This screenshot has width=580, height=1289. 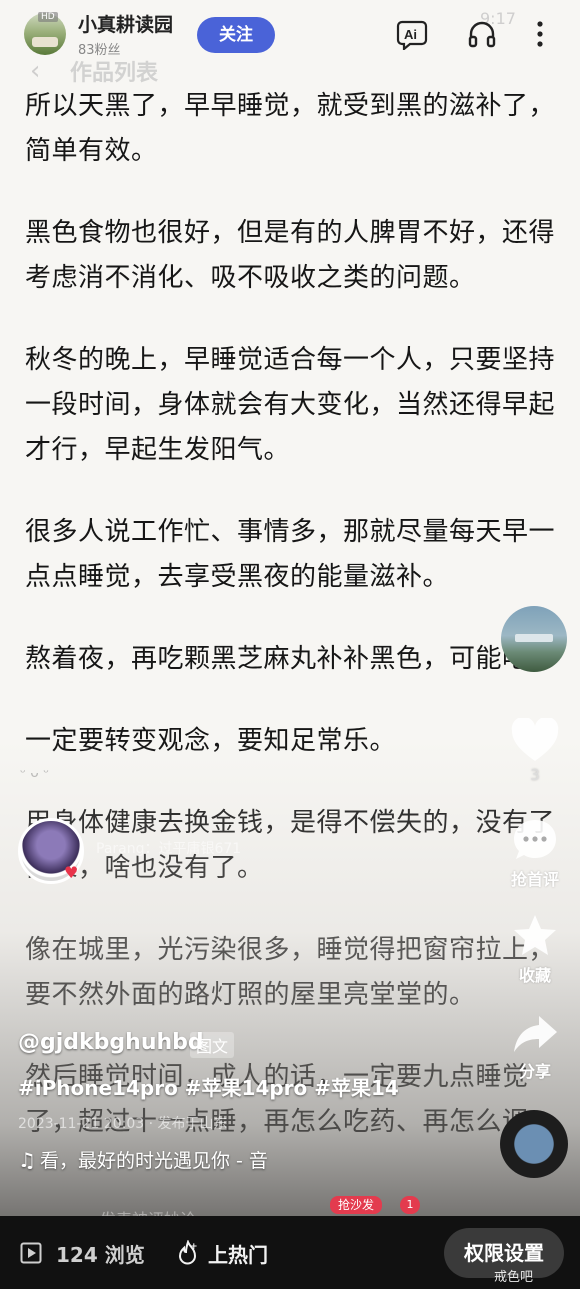 I want to click on headphone-icon, so click(x=482, y=34).